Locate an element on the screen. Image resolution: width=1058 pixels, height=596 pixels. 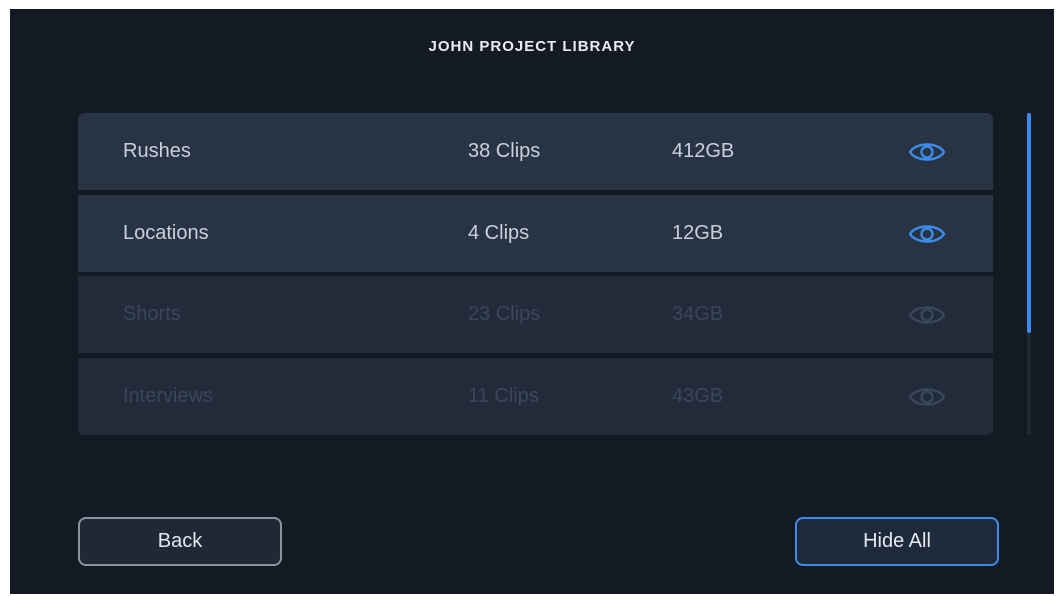
list-item: Shorts 23 Clips 34GB is located at coordinates (535, 314).